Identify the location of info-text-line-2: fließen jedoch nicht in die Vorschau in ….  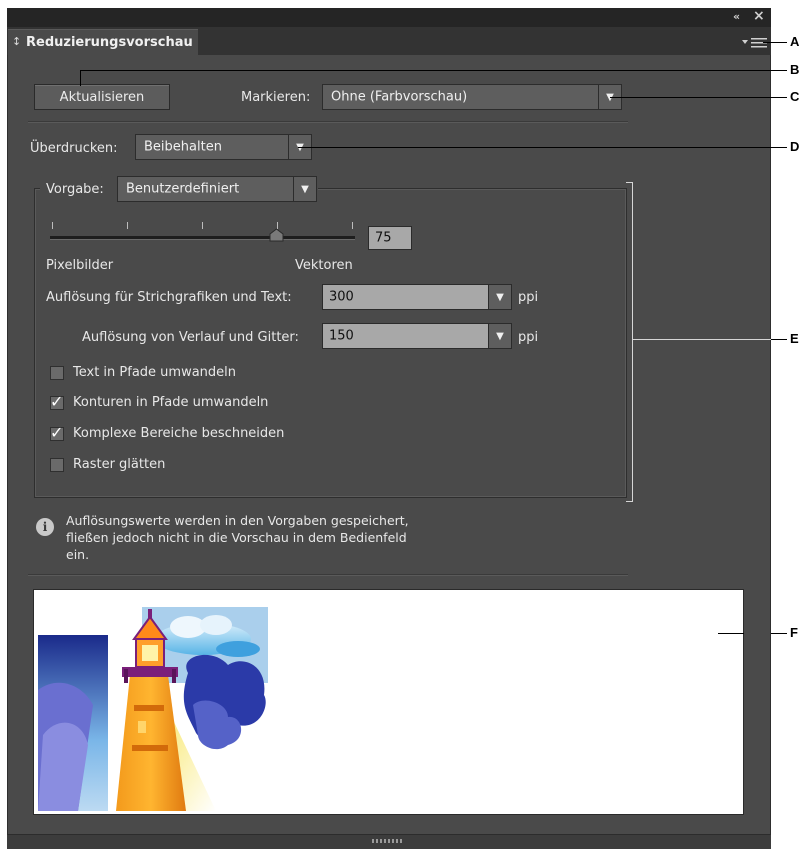
(236, 537).